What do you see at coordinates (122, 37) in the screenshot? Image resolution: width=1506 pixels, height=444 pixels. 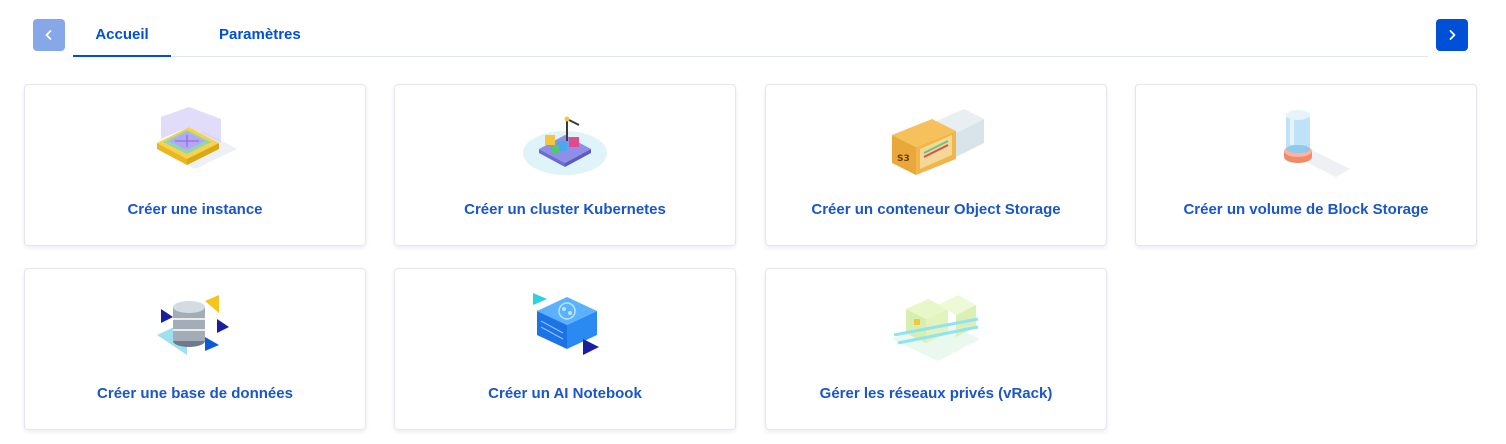 I see `tab-accueil: Accueil` at bounding box center [122, 37].